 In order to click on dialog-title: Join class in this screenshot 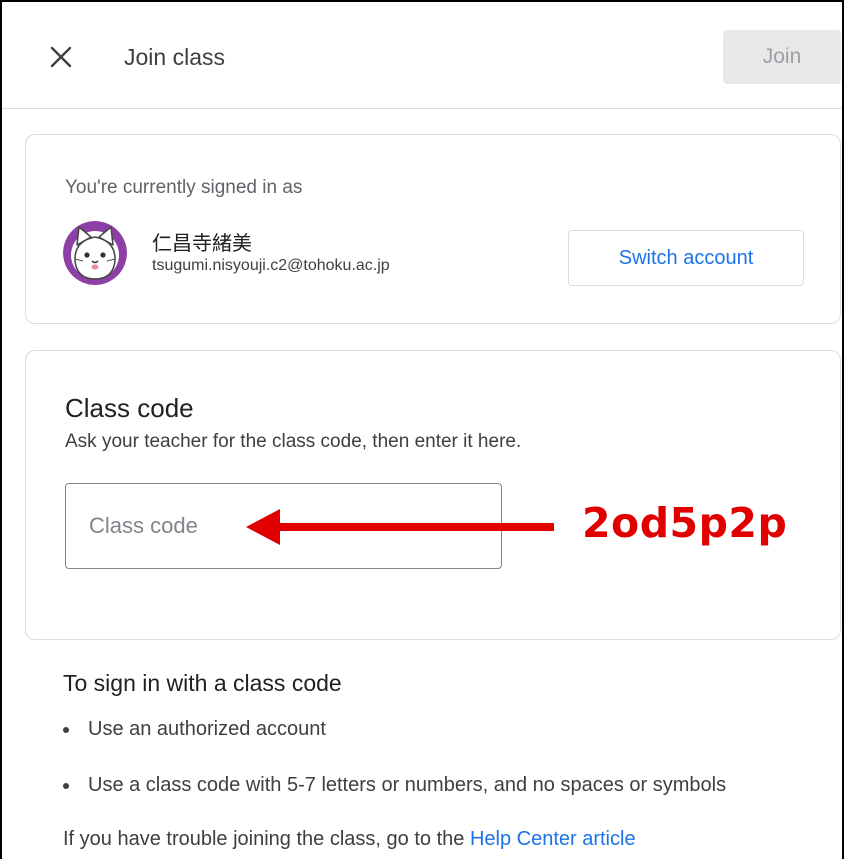, I will do `click(174, 57)`.